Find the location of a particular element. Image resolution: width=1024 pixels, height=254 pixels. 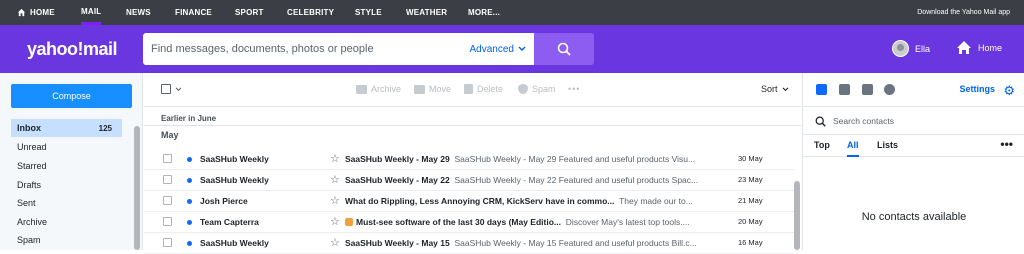

search-input is located at coordinates (303, 49).